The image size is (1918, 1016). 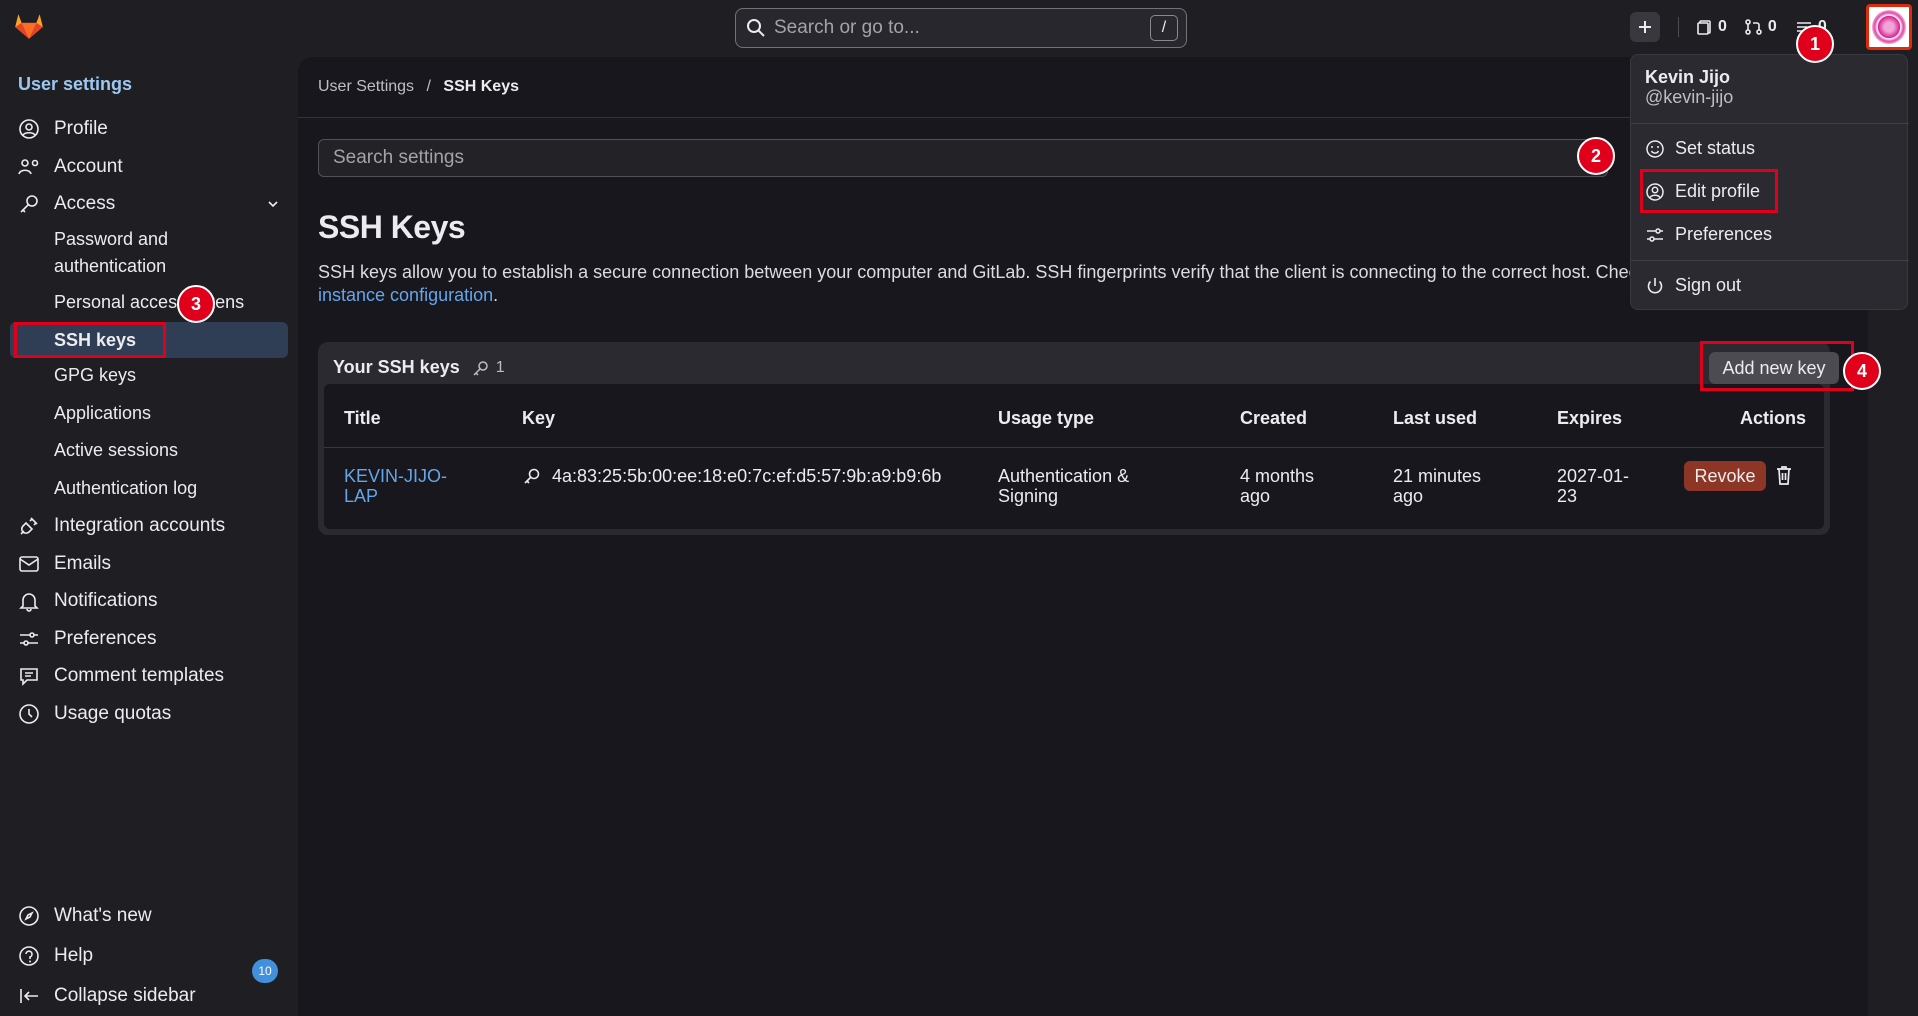 I want to click on ssh-key-last-used: 21 minutes ago, so click(x=1437, y=486).